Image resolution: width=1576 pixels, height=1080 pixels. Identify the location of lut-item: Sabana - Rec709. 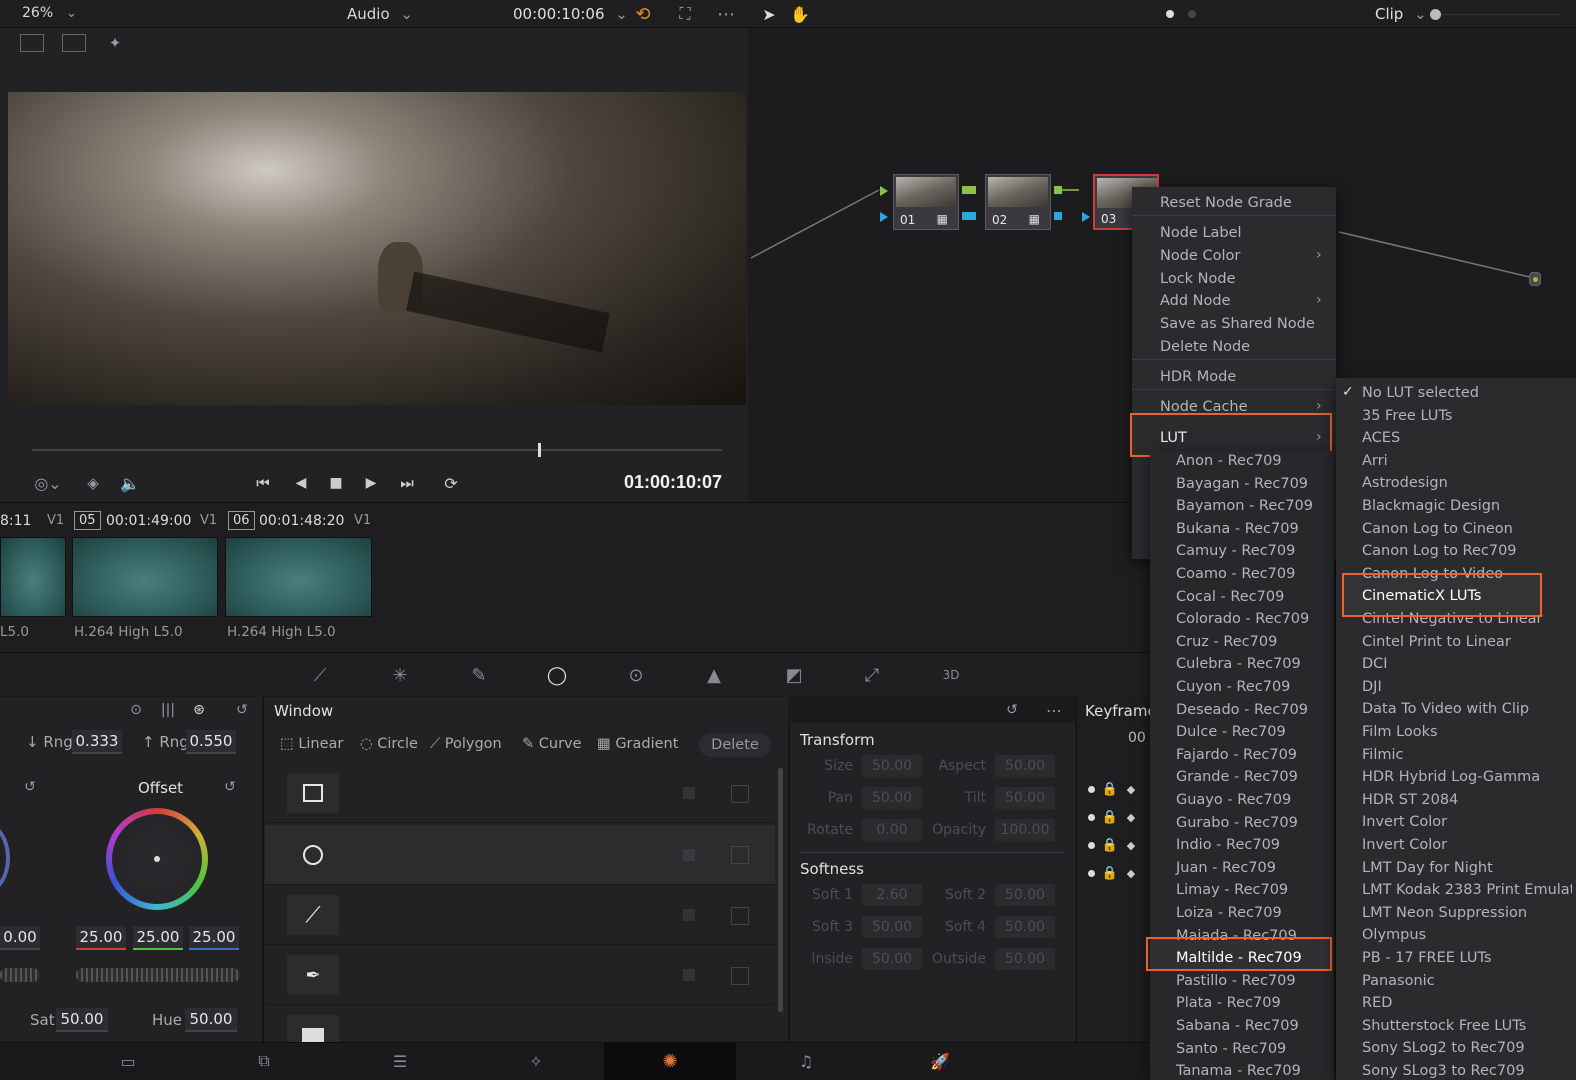
(1251, 1026).